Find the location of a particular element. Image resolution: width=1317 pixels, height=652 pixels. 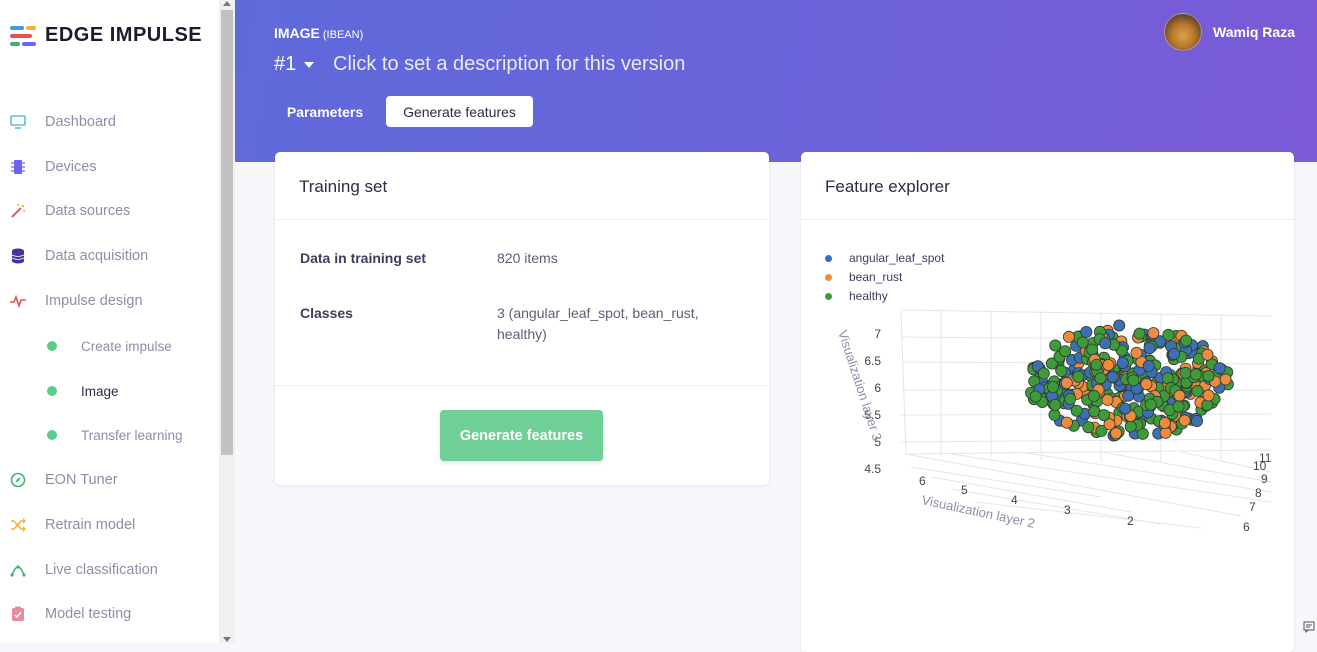

legend-item: healthy is located at coordinates (856, 296).